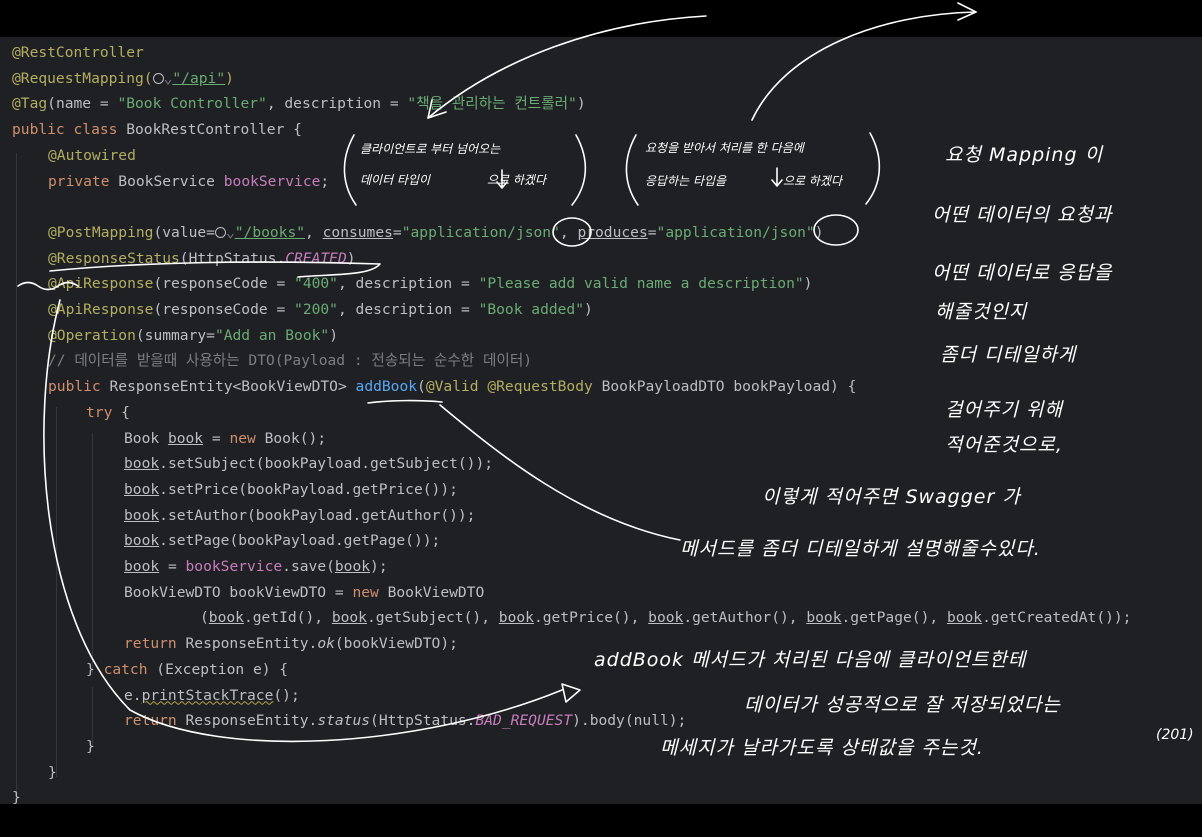 This screenshot has width=1202, height=837. What do you see at coordinates (1022, 273) in the screenshot?
I see `note-right-line-3: 어떤 데이터로 응답을` at bounding box center [1022, 273].